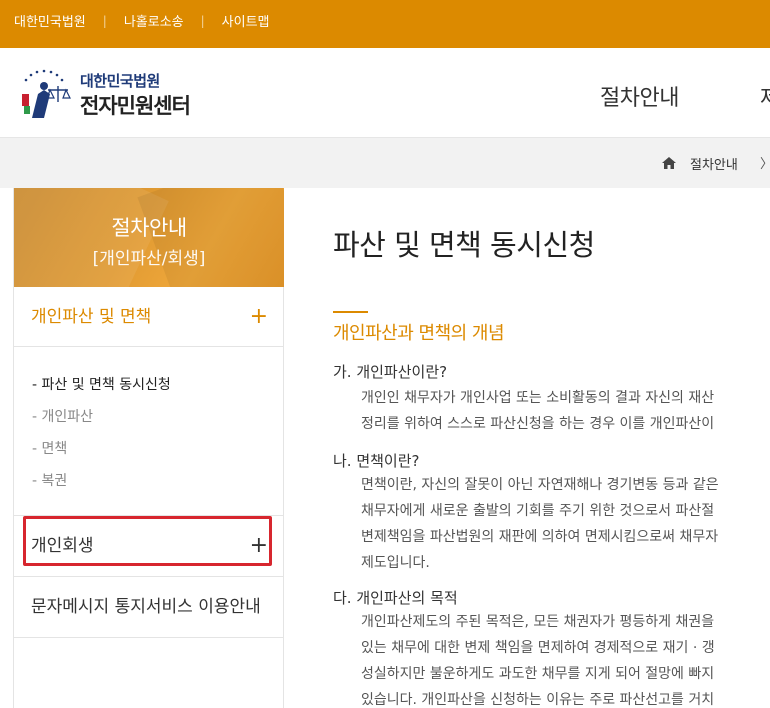  What do you see at coordinates (385, 163) in the screenshot?
I see `breadcrumb: 절차안내 〉` at bounding box center [385, 163].